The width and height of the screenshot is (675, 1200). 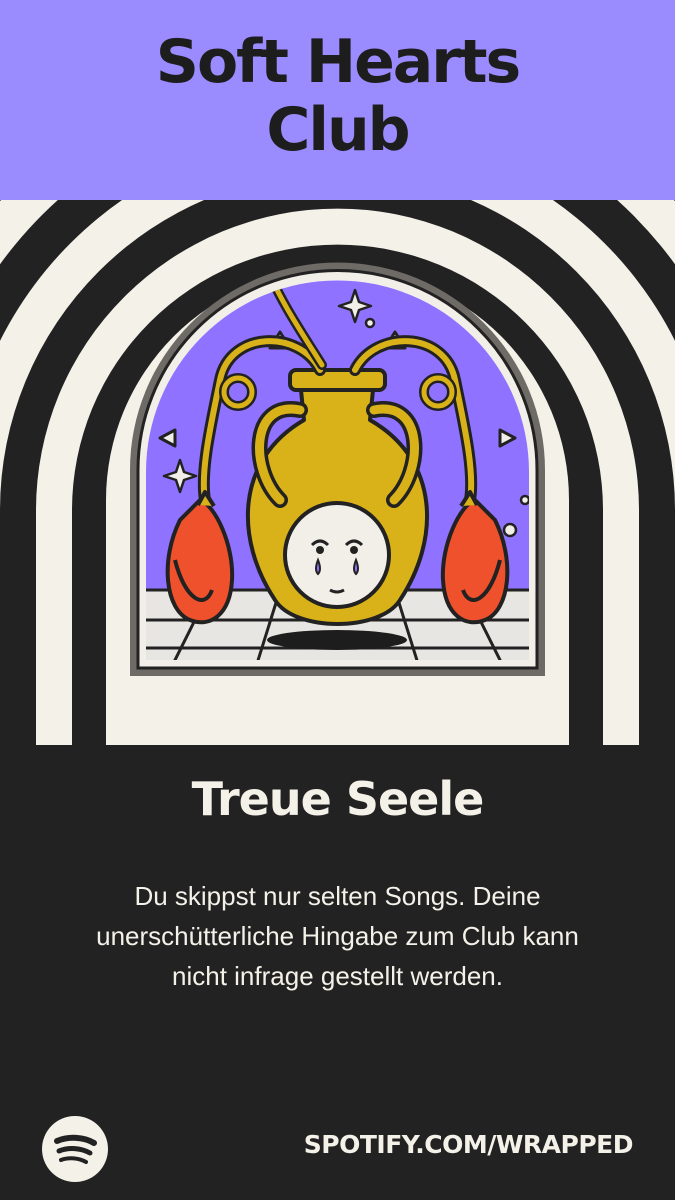 What do you see at coordinates (337, 730) in the screenshot?
I see `role-label: Meine Rolle` at bounding box center [337, 730].